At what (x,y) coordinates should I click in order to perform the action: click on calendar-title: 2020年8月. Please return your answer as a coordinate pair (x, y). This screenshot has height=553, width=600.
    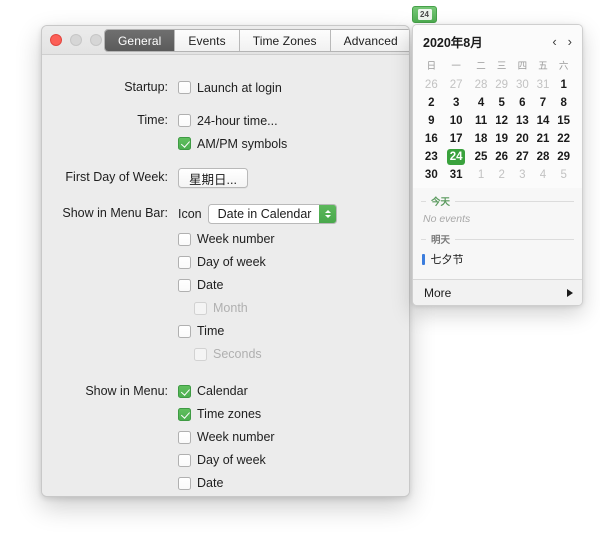
    Looking at the image, I should click on (453, 43).